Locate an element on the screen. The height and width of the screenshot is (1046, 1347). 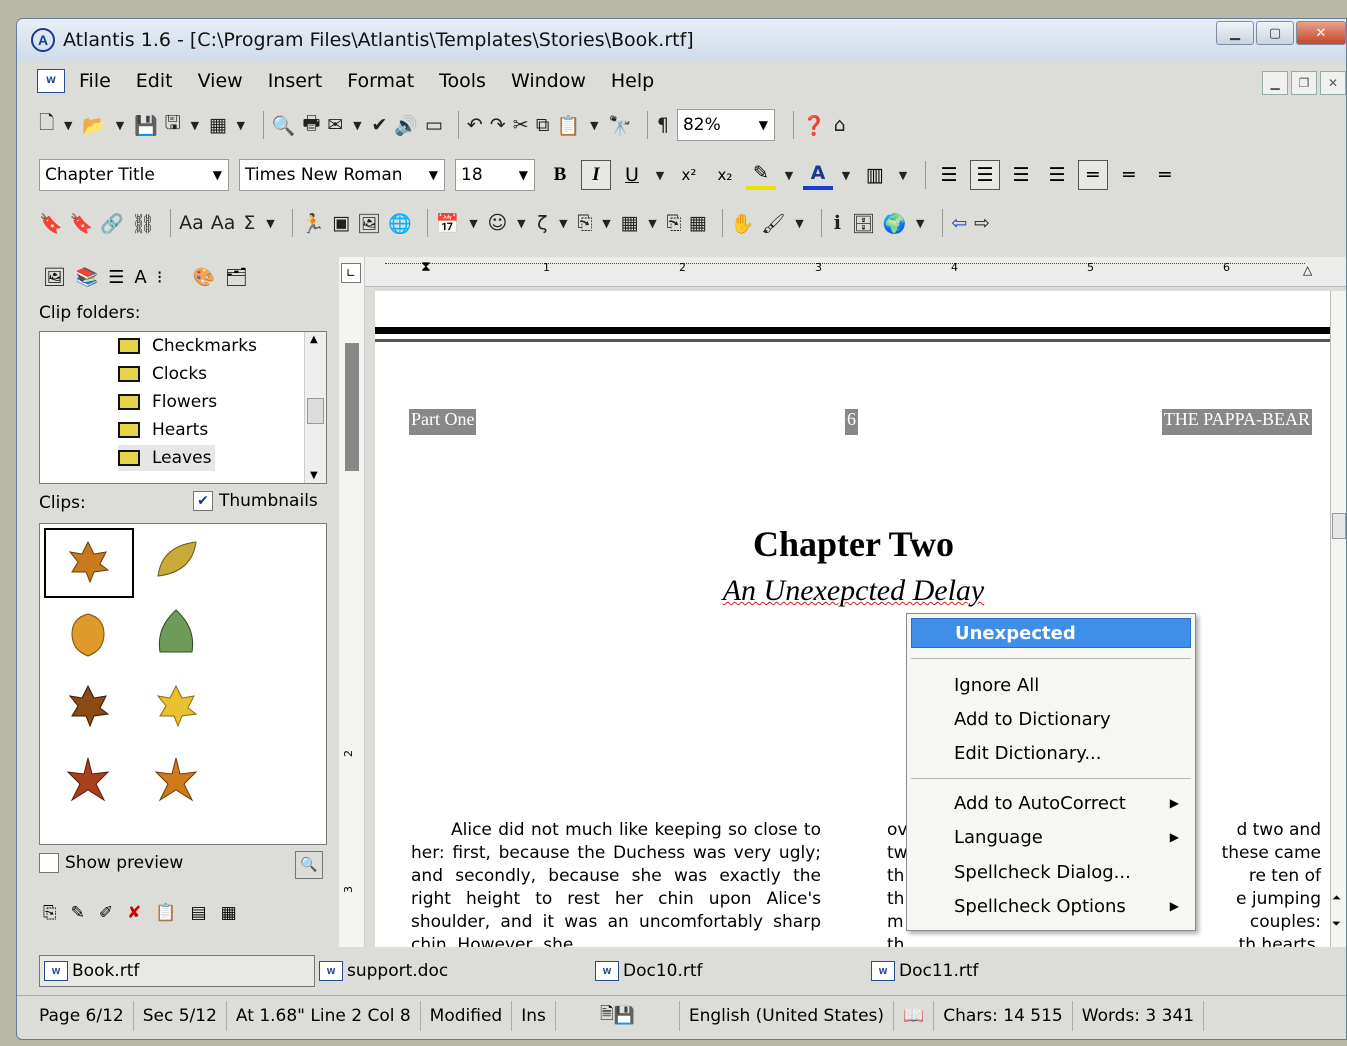
edit-clip-icon: ✎ is located at coordinates (78, 913).